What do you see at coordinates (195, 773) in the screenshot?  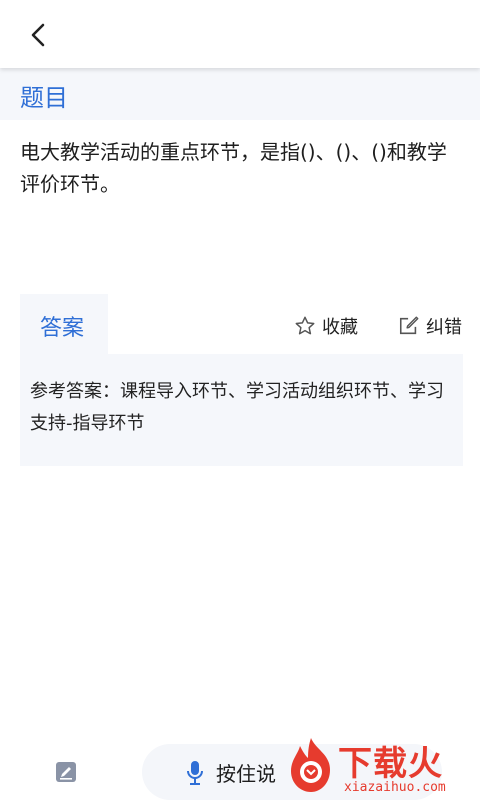 I see `microphone-icon` at bounding box center [195, 773].